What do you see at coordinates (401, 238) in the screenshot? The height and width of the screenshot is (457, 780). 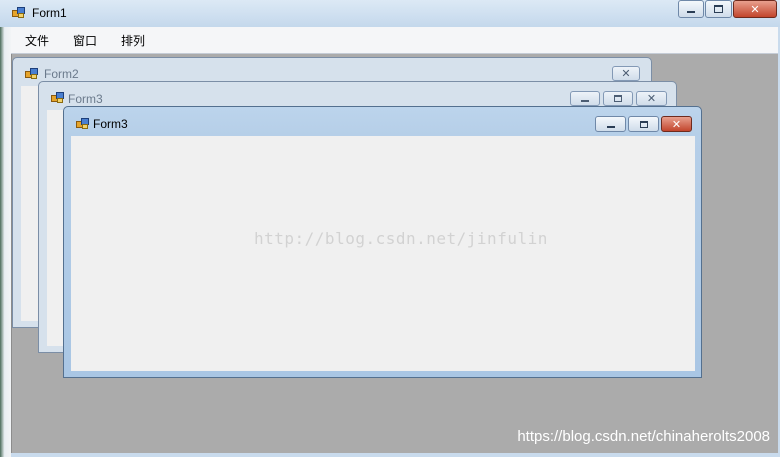 I see `watermark-blog-url: http://blog.csdn.net/jinfulin` at bounding box center [401, 238].